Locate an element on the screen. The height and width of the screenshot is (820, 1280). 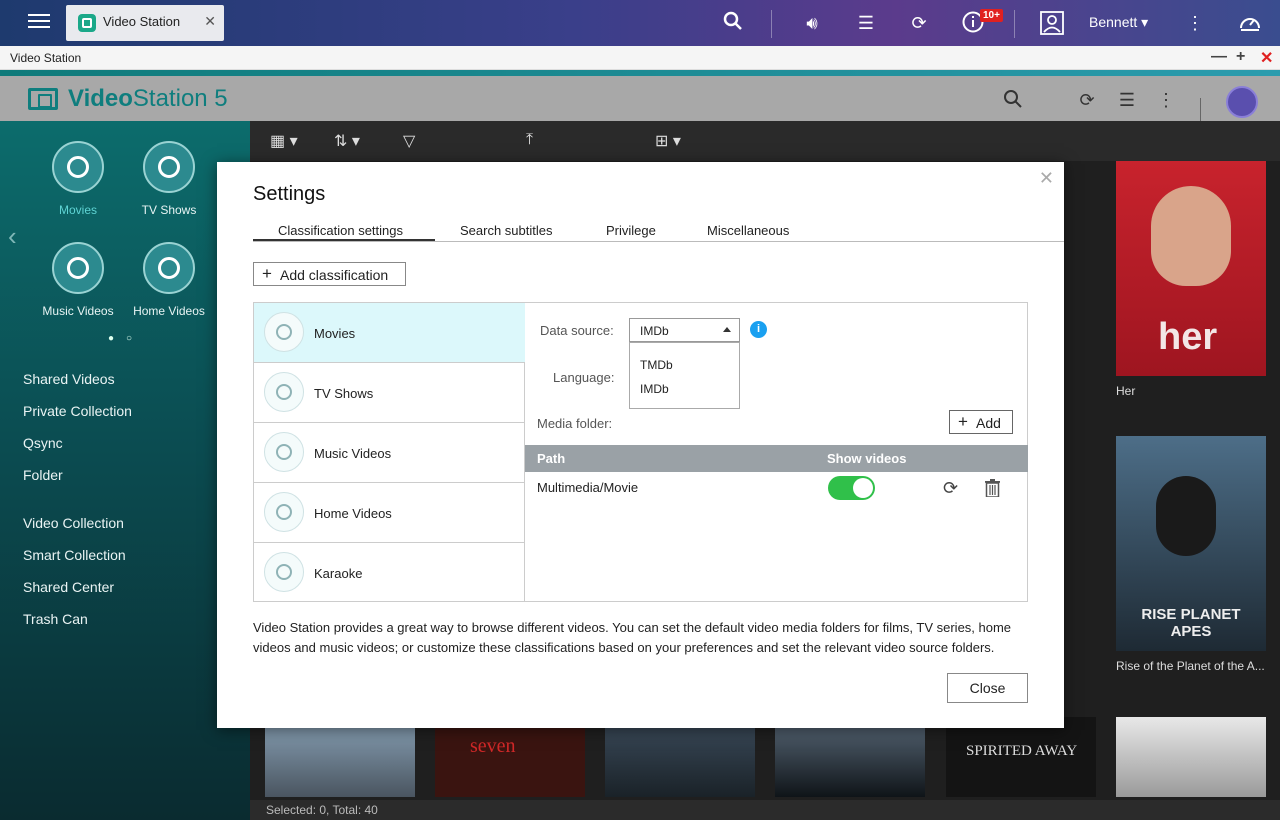
info-icon: i is located at coordinates (758, 329).